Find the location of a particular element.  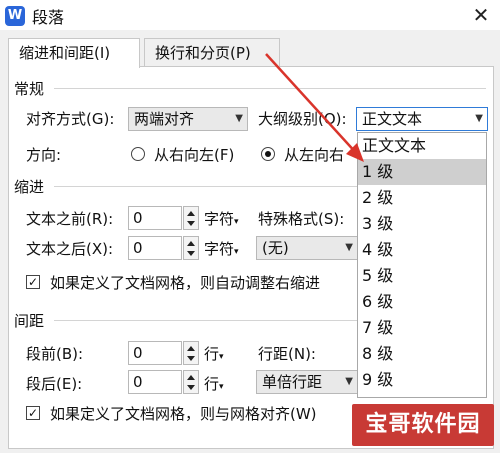

arrow-line-icon is located at coordinates (312, 104).